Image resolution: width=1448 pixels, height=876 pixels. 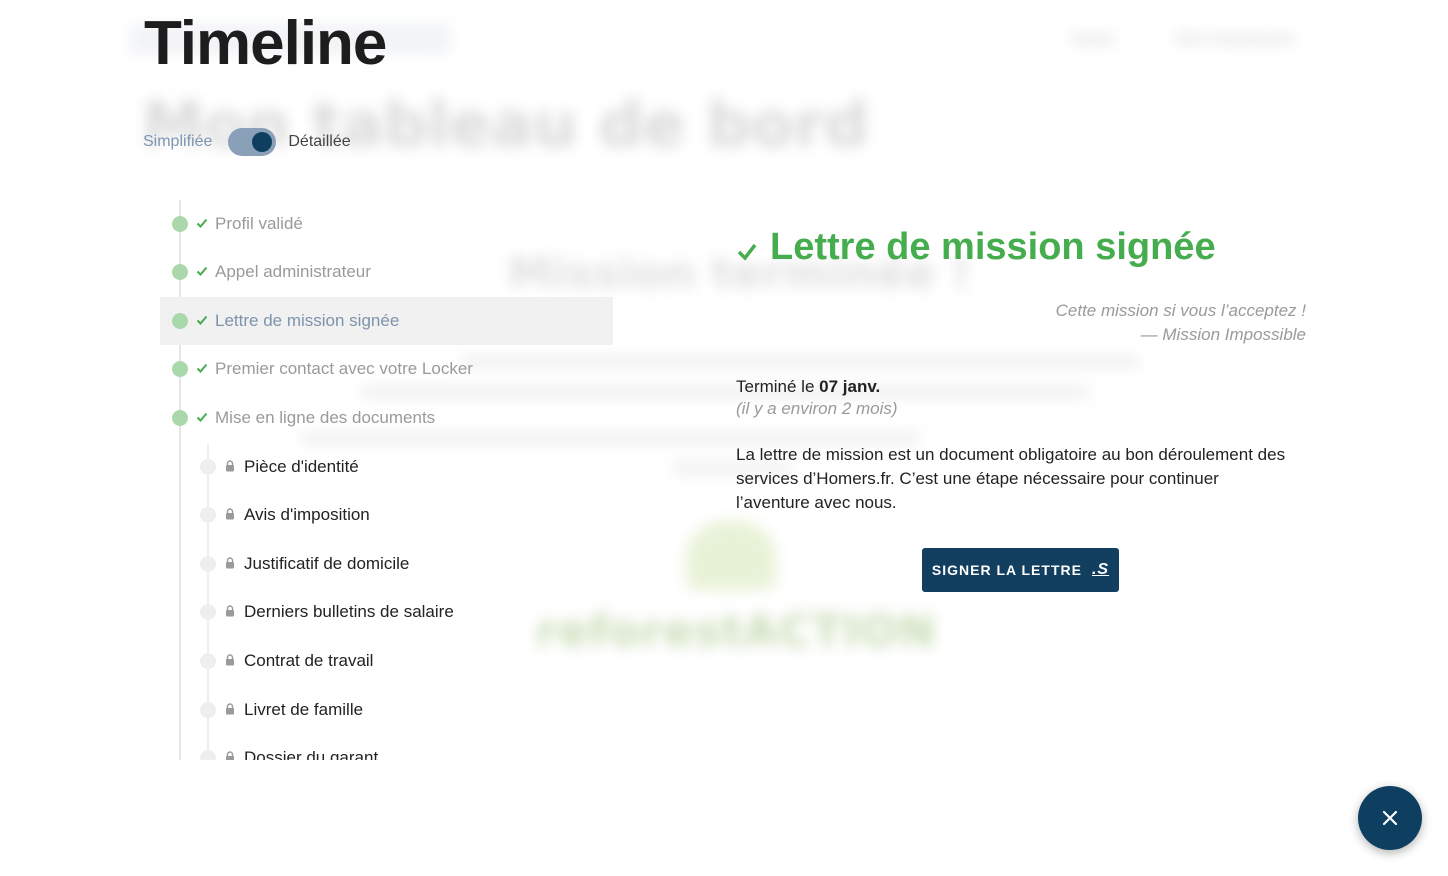 I want to click on close-timeline-button, so click(x=1390, y=818).